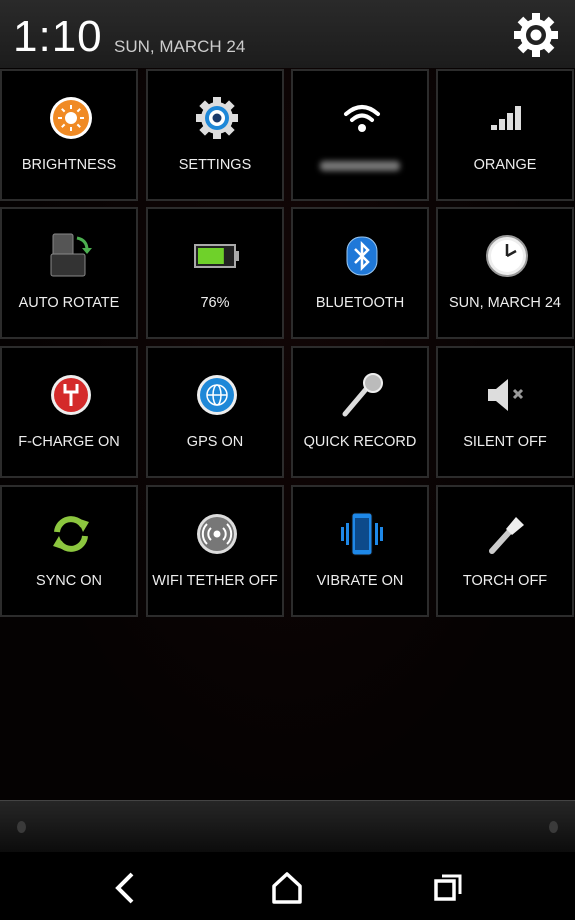 The image size is (575, 920). I want to click on tile-label: F-CHARGE ON, so click(69, 442).